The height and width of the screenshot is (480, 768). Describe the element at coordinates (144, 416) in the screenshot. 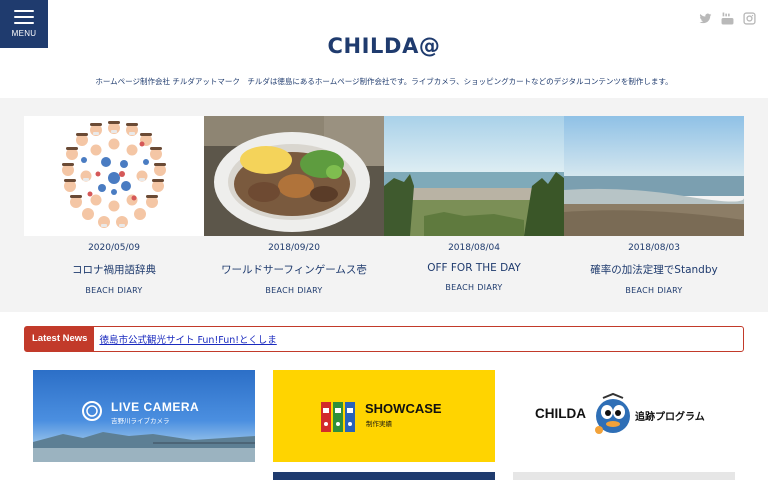

I see `live-camera-banner: LIVE CAMERA 吉野川ライブカメラ` at that location.